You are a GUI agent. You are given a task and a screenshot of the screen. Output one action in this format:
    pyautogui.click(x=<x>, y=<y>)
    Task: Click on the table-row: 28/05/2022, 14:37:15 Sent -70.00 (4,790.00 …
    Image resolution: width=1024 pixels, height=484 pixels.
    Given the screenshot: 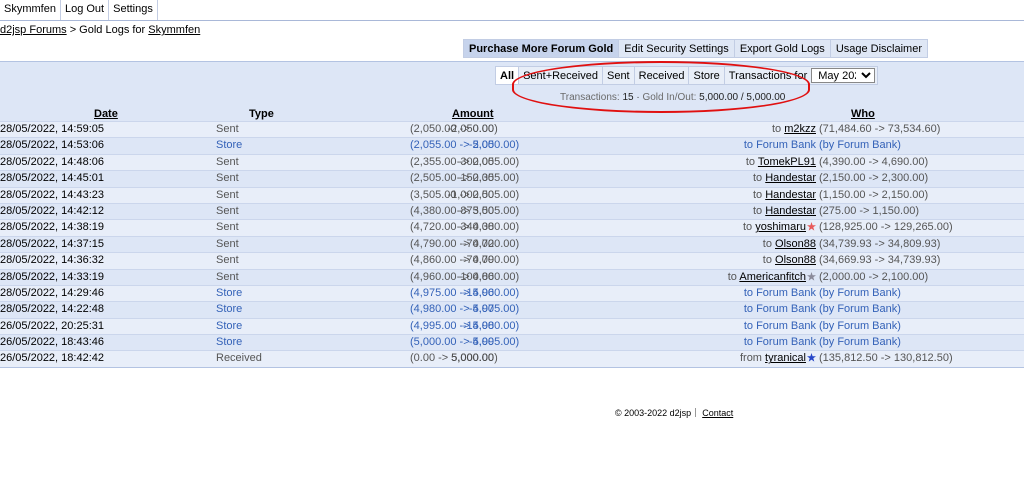 What is the action you would take?
    pyautogui.click(x=512, y=244)
    